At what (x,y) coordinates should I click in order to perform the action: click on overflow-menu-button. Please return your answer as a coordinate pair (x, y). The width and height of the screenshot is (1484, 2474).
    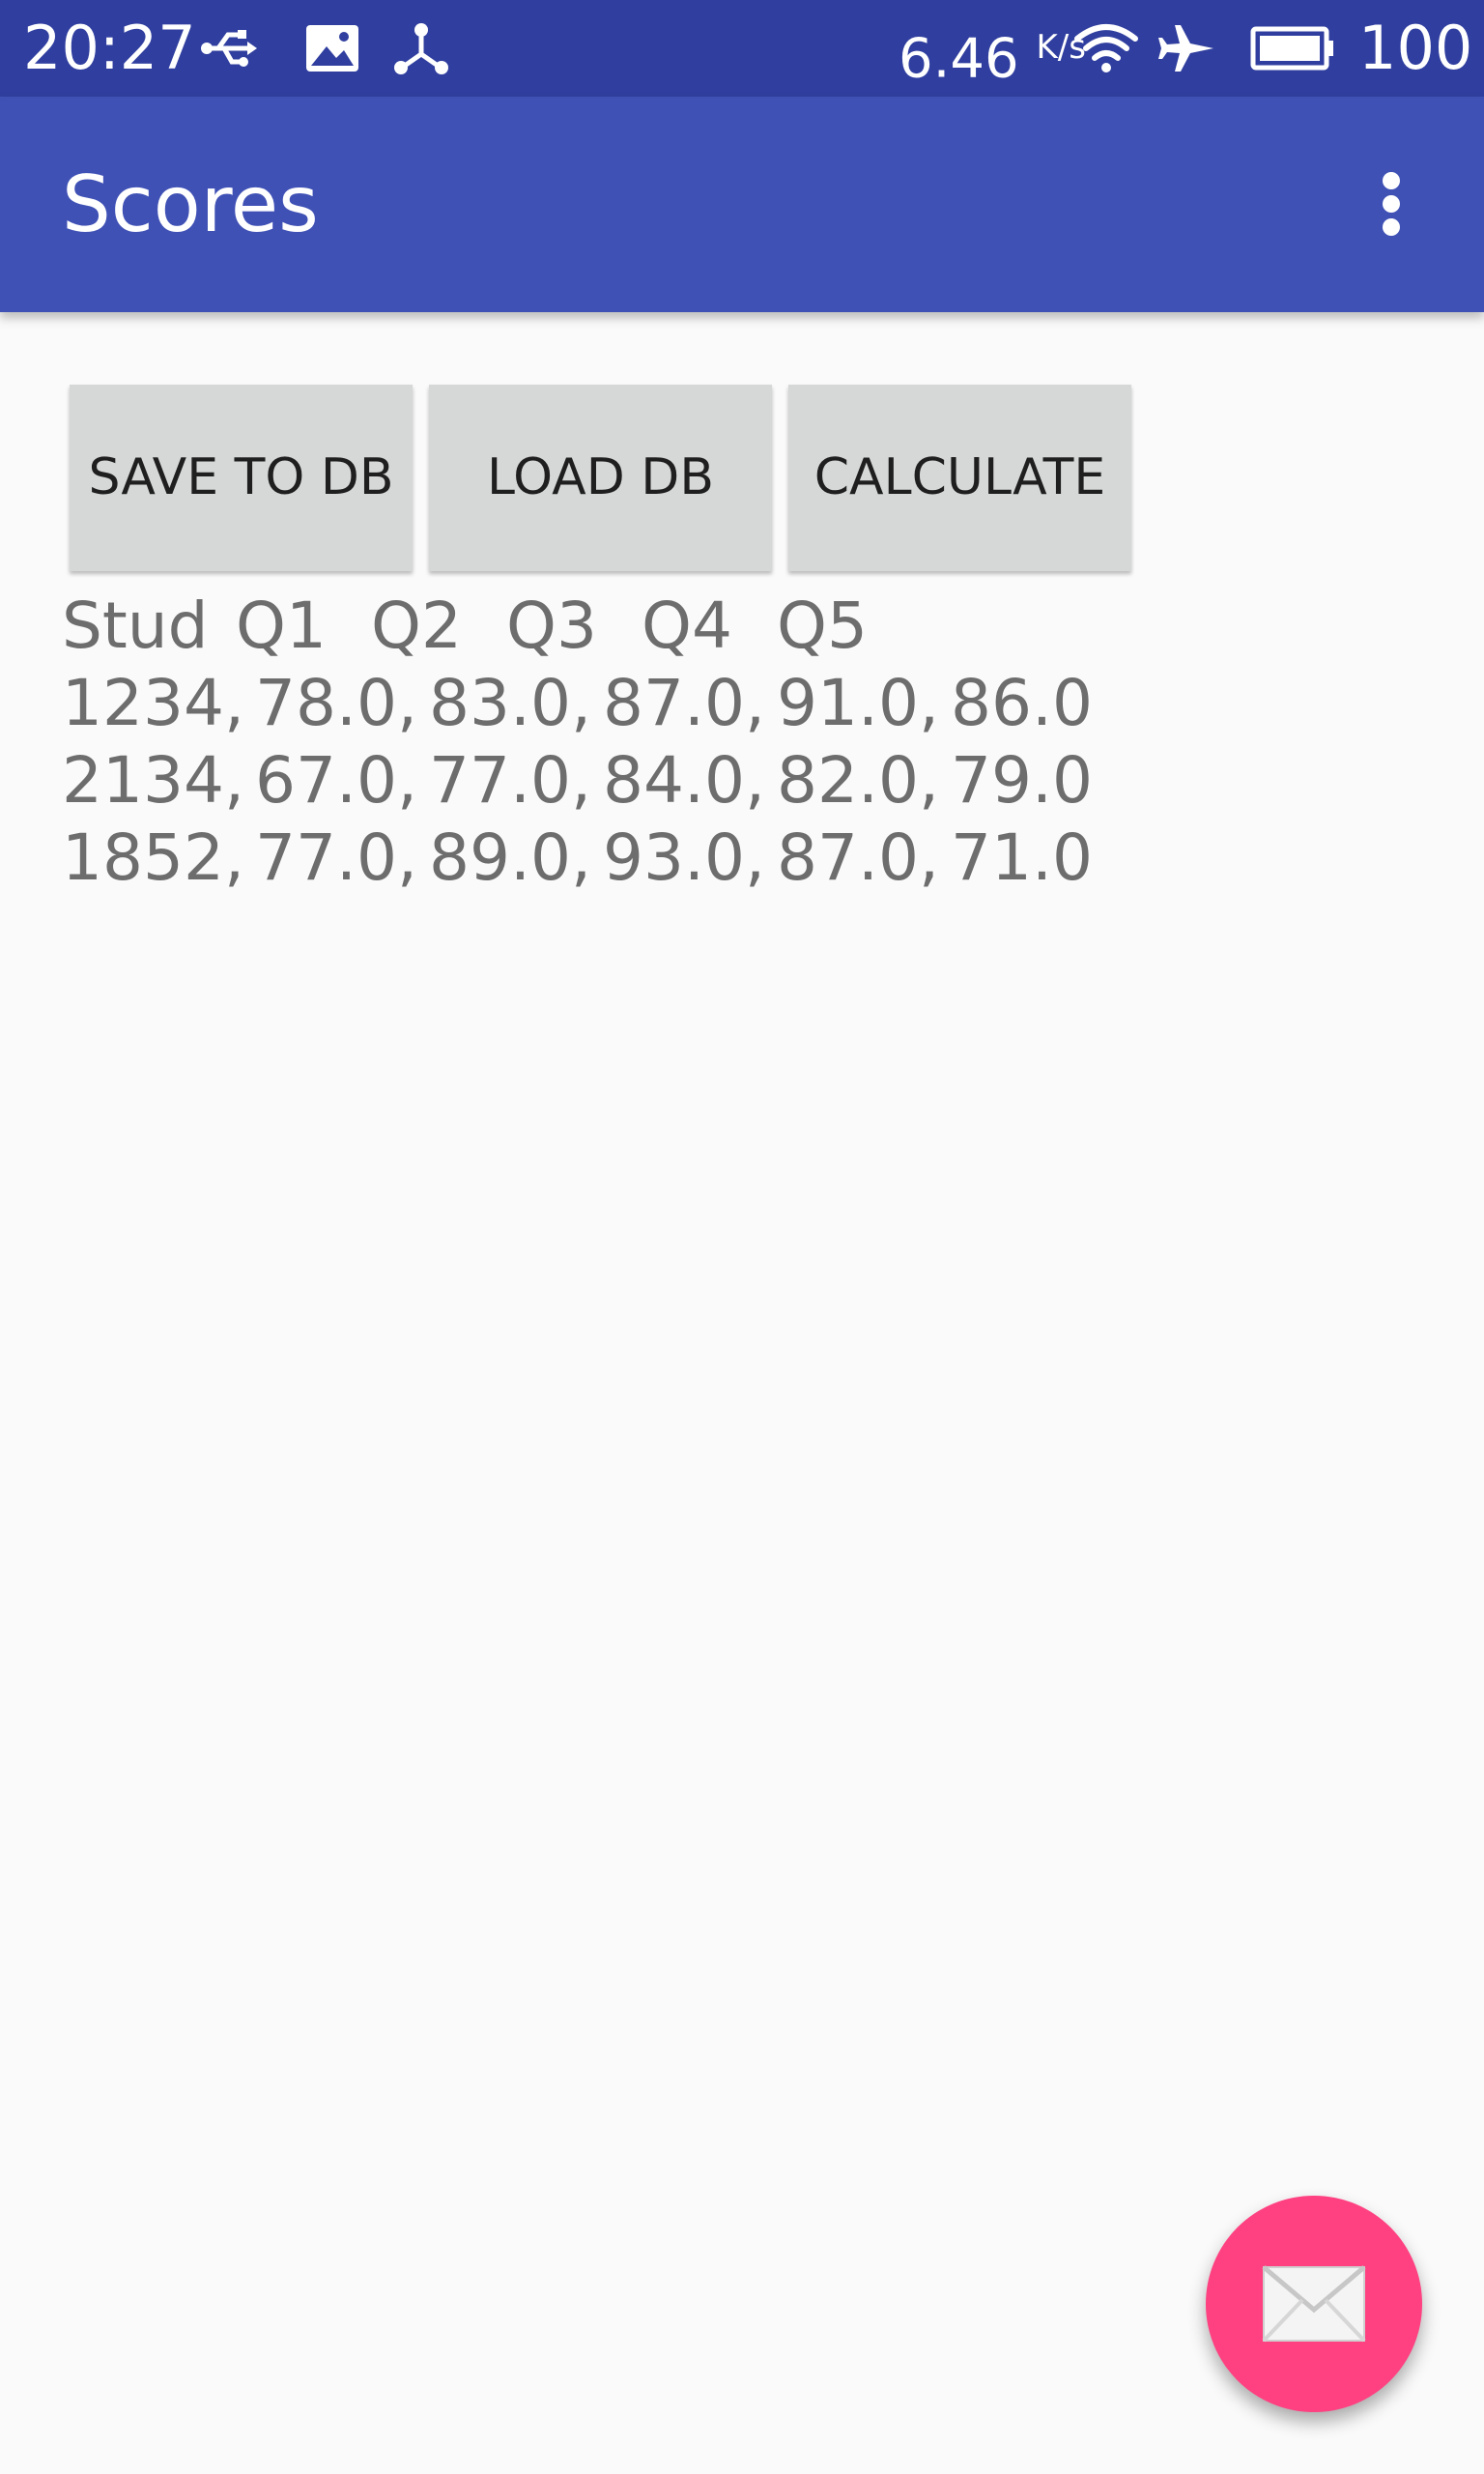
    Looking at the image, I should click on (1392, 203).